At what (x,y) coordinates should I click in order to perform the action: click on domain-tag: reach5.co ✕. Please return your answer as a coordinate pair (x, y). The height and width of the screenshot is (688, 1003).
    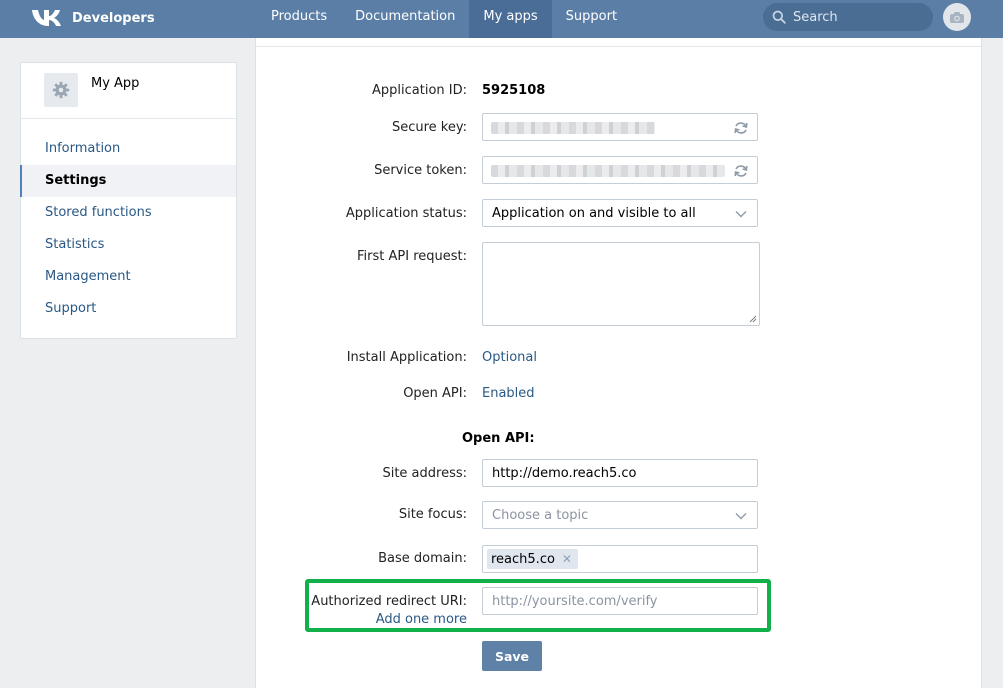
    Looking at the image, I should click on (532, 559).